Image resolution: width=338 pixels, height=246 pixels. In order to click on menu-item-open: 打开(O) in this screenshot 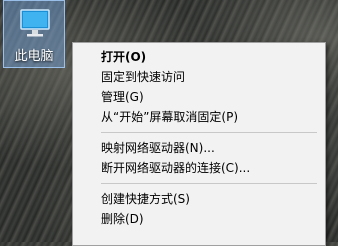, I will do `click(199, 57)`.